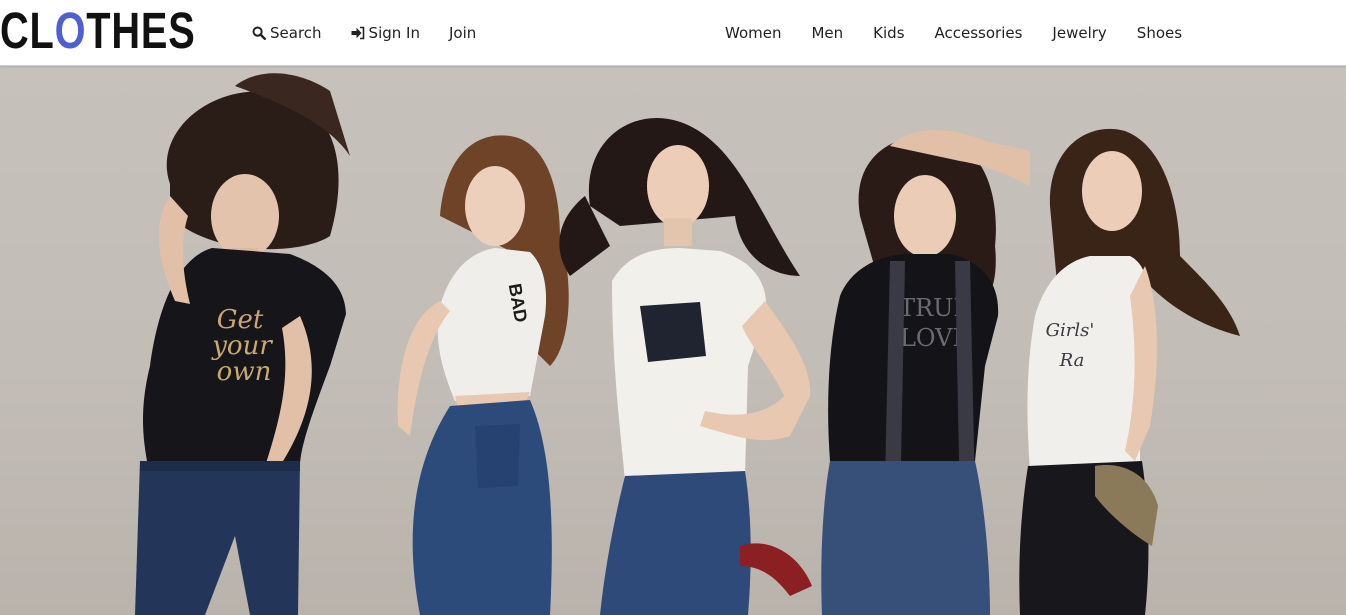 This screenshot has height=615, width=1346. I want to click on nav-women-label: Women, so click(753, 33).